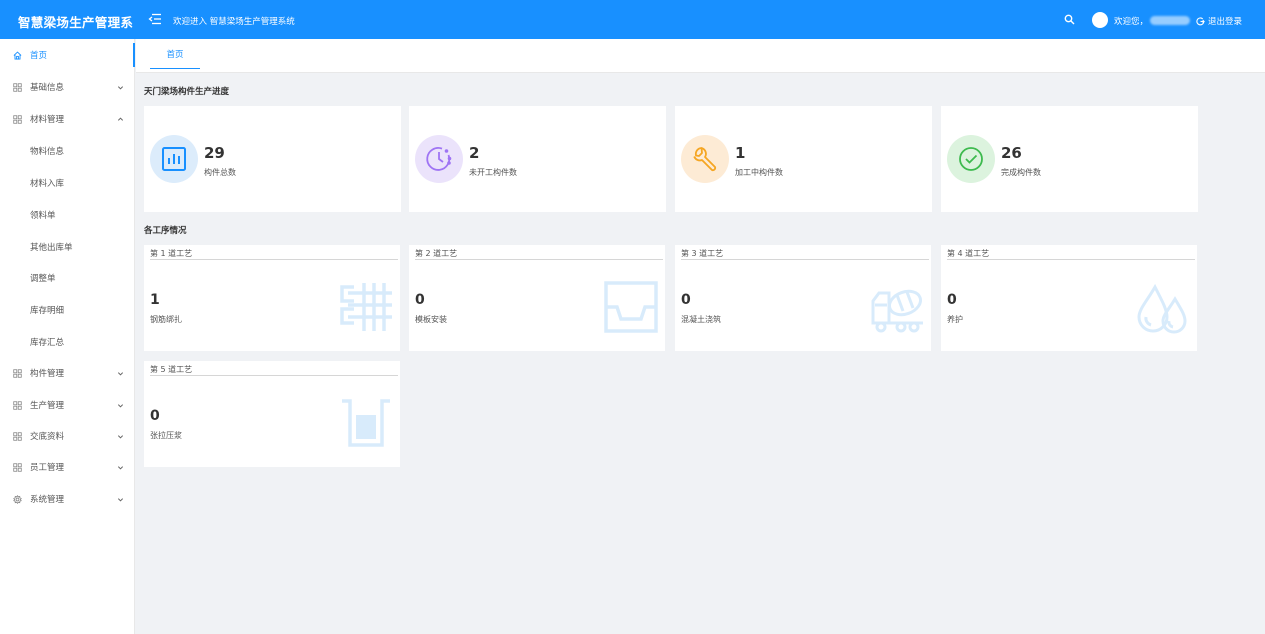  I want to click on check-circle-icon, so click(971, 159).